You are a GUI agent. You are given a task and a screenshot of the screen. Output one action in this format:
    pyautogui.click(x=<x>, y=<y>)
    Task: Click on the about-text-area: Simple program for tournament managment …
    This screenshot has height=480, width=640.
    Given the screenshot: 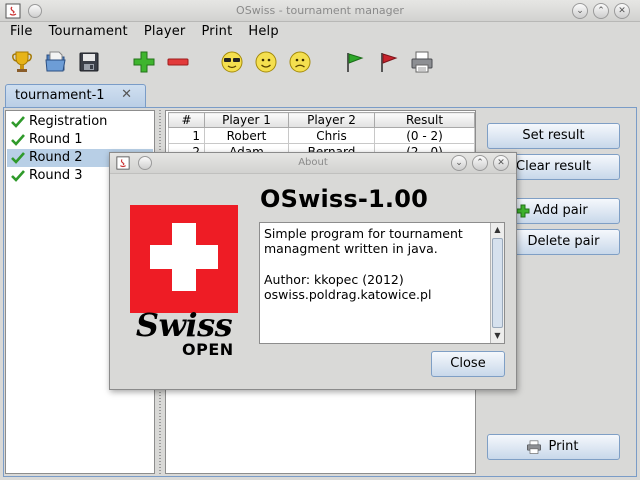 What is the action you would take?
    pyautogui.click(x=382, y=283)
    